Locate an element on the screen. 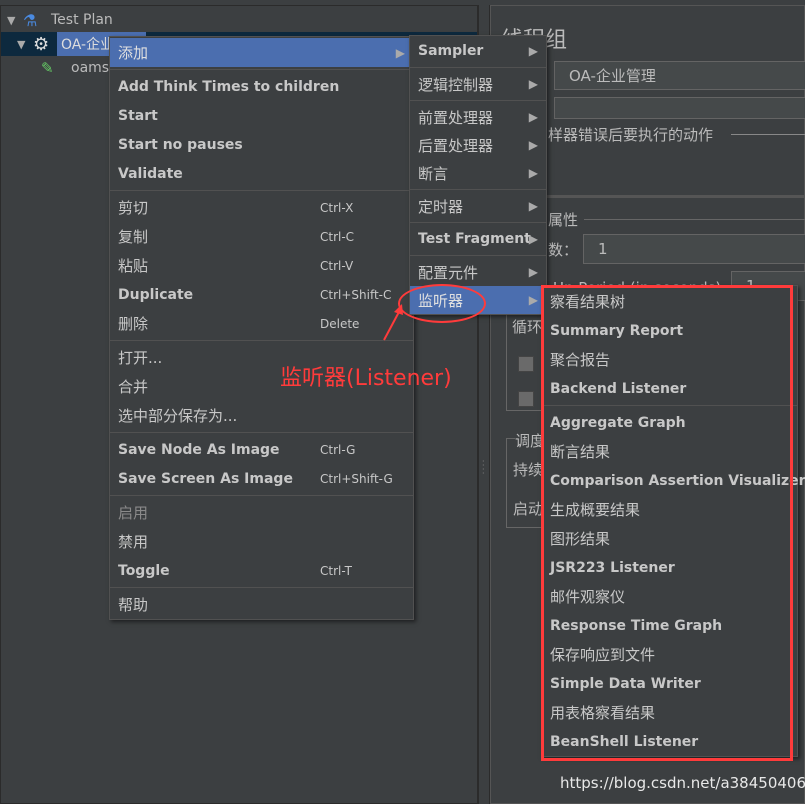  menu-item: 帮助 is located at coordinates (261, 604).